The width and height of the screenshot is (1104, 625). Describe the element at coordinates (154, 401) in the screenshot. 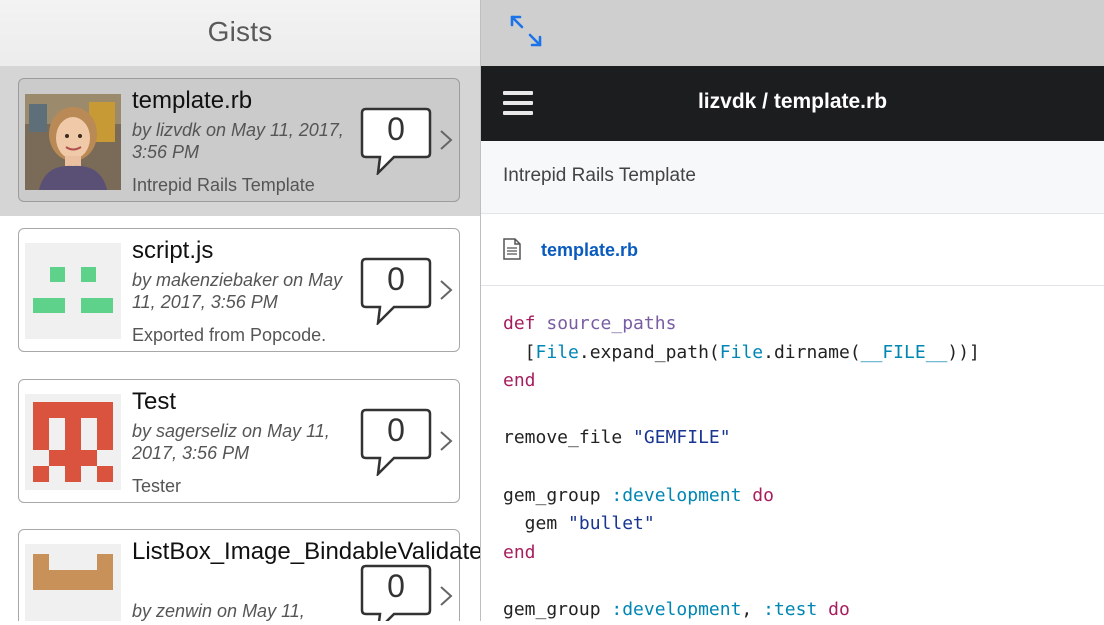

I see `gist-title: Test` at that location.